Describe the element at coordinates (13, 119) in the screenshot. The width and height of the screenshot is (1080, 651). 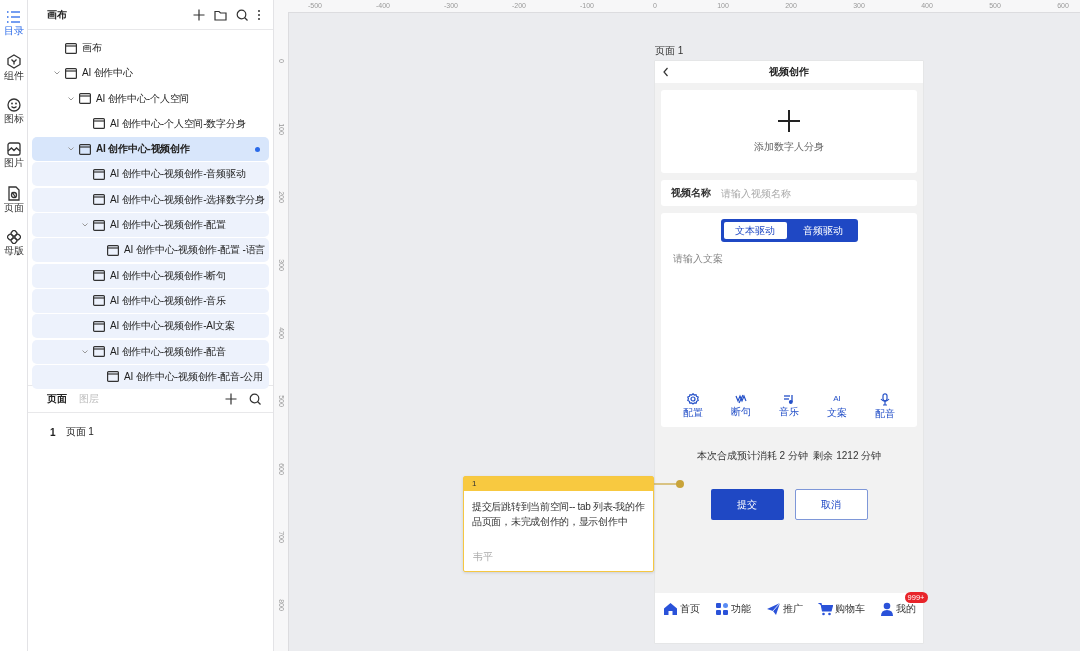
I see `rail-tab: 图标` at that location.